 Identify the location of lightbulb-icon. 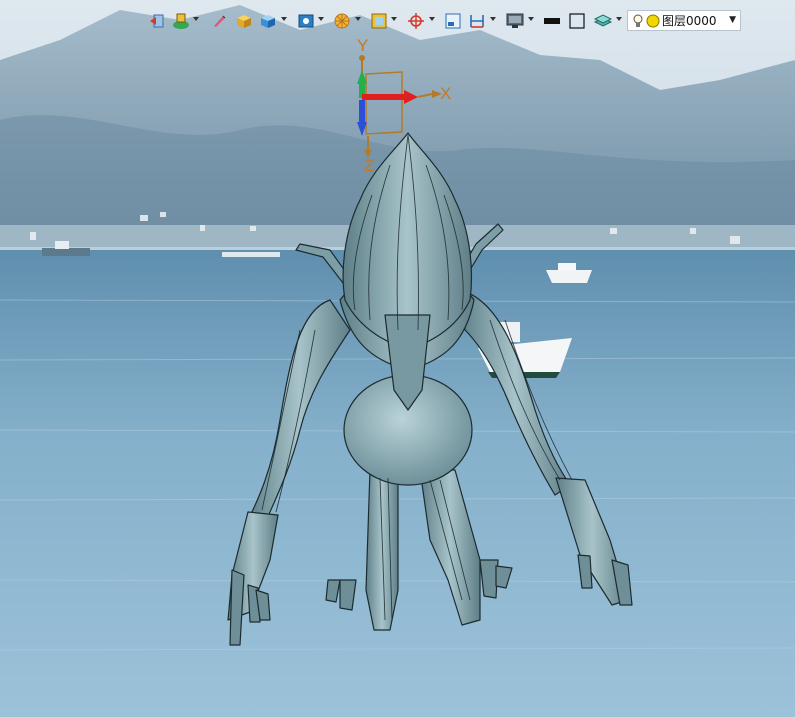
(638, 20).